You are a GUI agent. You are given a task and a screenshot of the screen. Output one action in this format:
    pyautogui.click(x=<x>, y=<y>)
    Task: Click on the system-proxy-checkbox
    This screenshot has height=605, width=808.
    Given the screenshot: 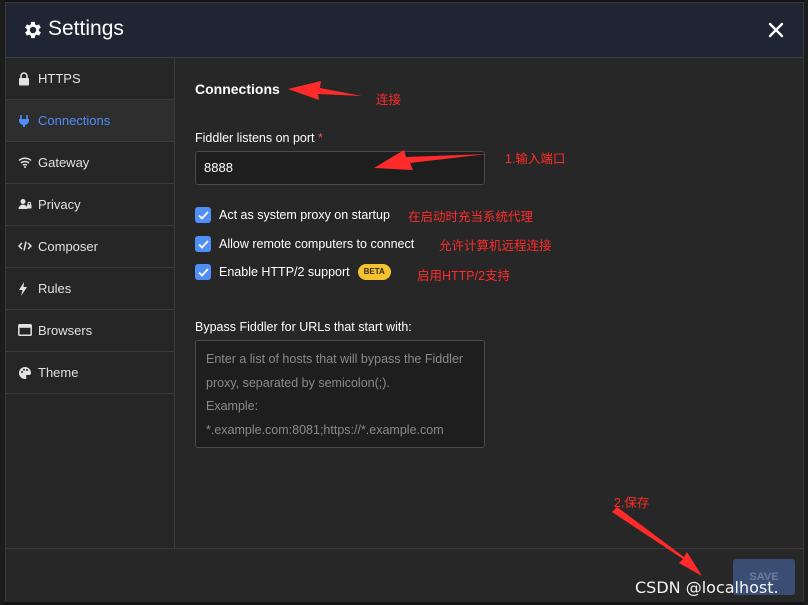 What is the action you would take?
    pyautogui.click(x=203, y=215)
    